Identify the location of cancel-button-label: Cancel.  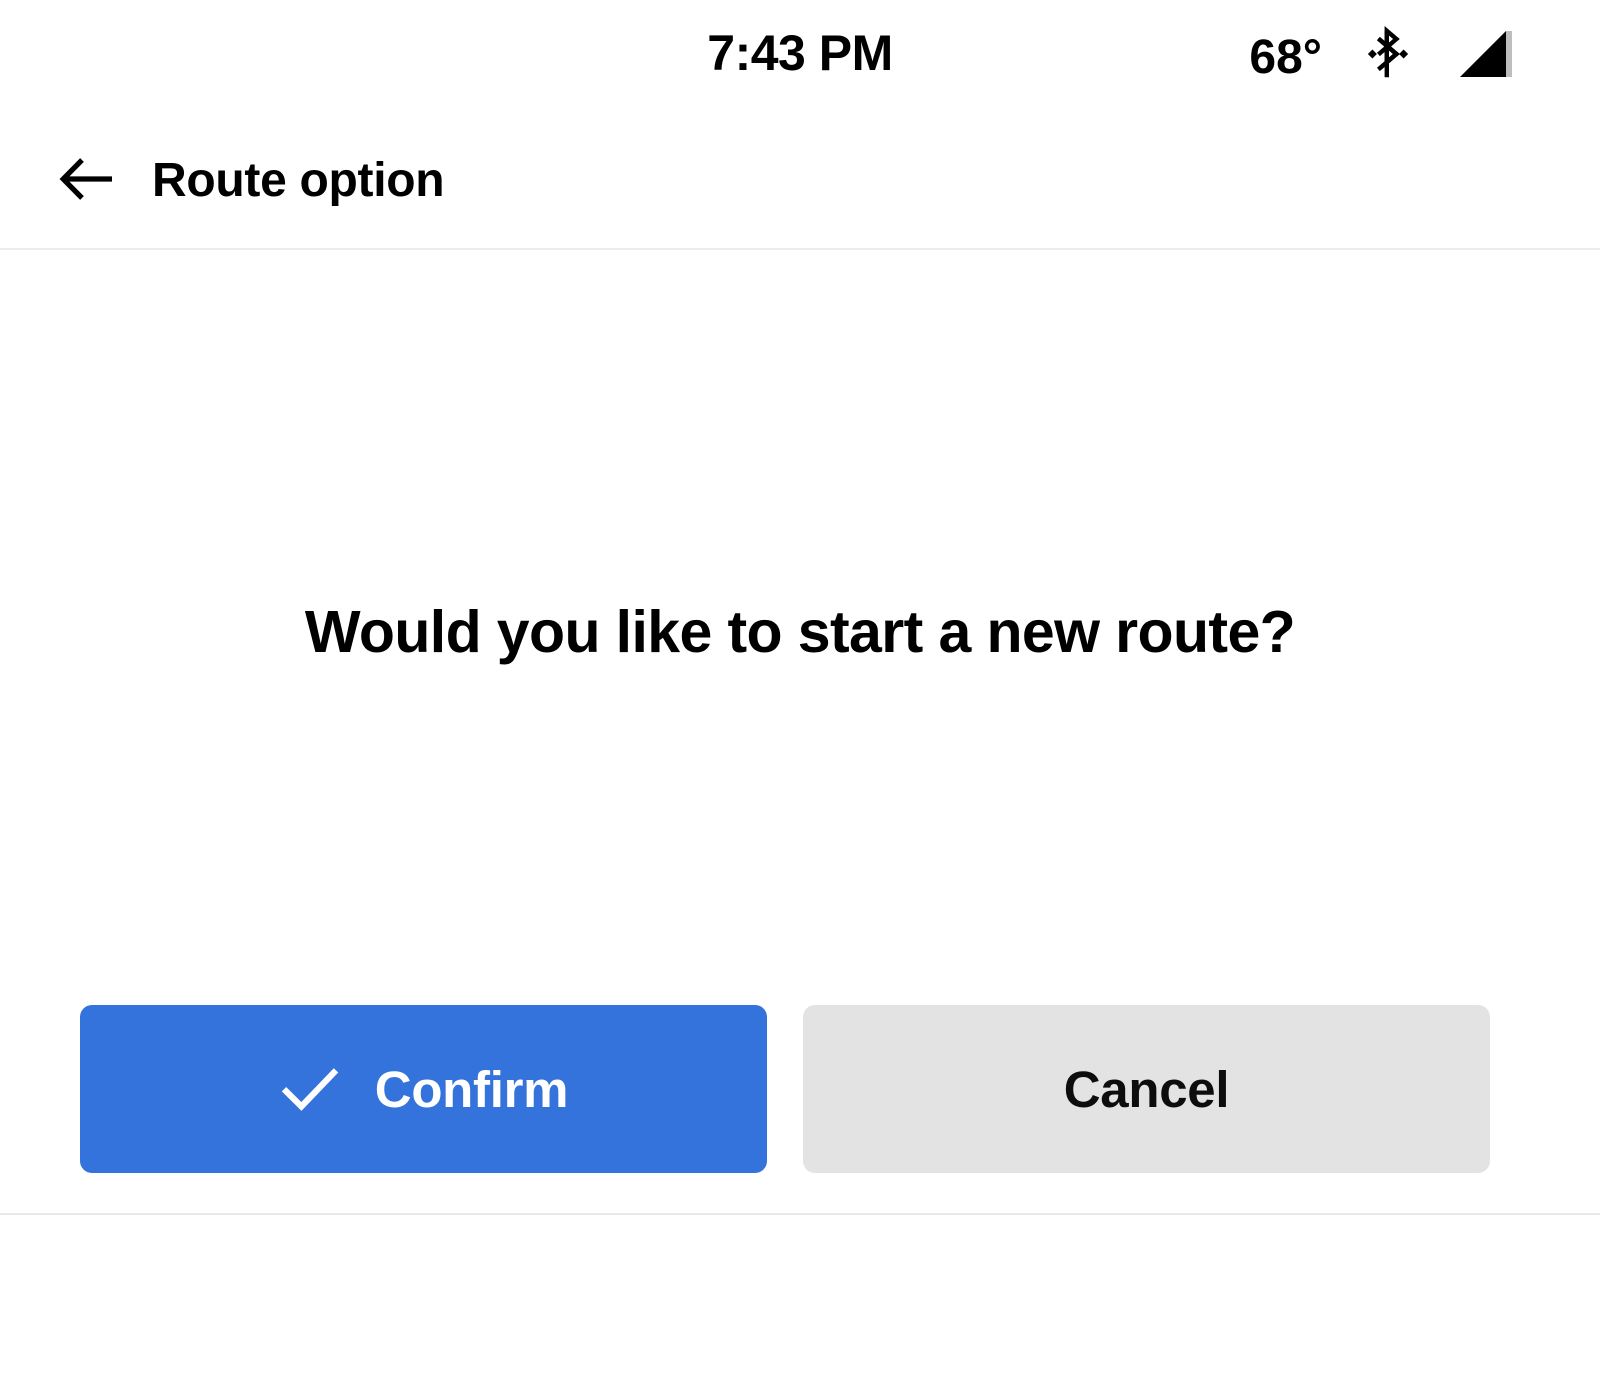
(1146, 1089).